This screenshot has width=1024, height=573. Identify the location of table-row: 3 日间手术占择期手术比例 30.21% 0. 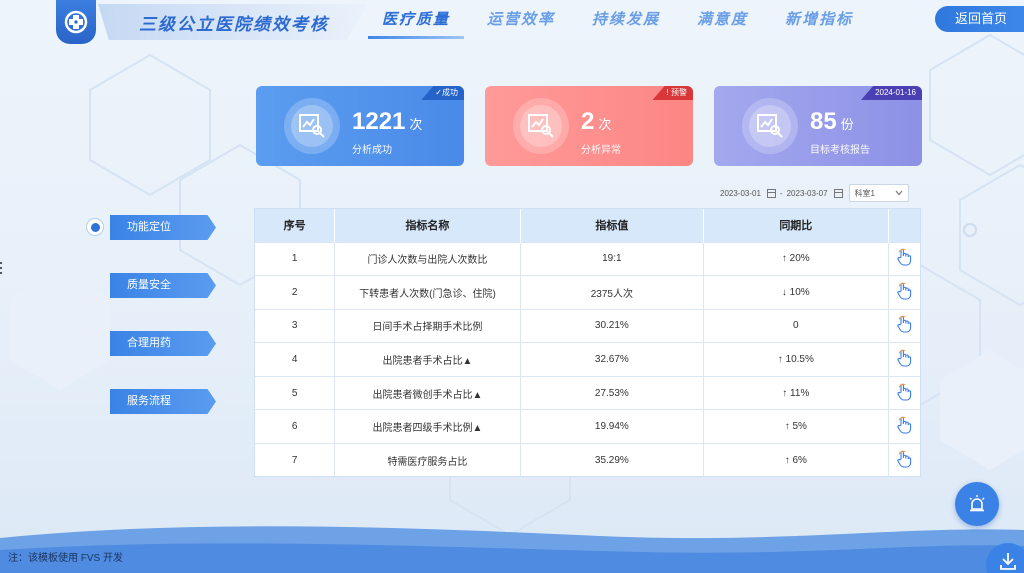
(587, 325).